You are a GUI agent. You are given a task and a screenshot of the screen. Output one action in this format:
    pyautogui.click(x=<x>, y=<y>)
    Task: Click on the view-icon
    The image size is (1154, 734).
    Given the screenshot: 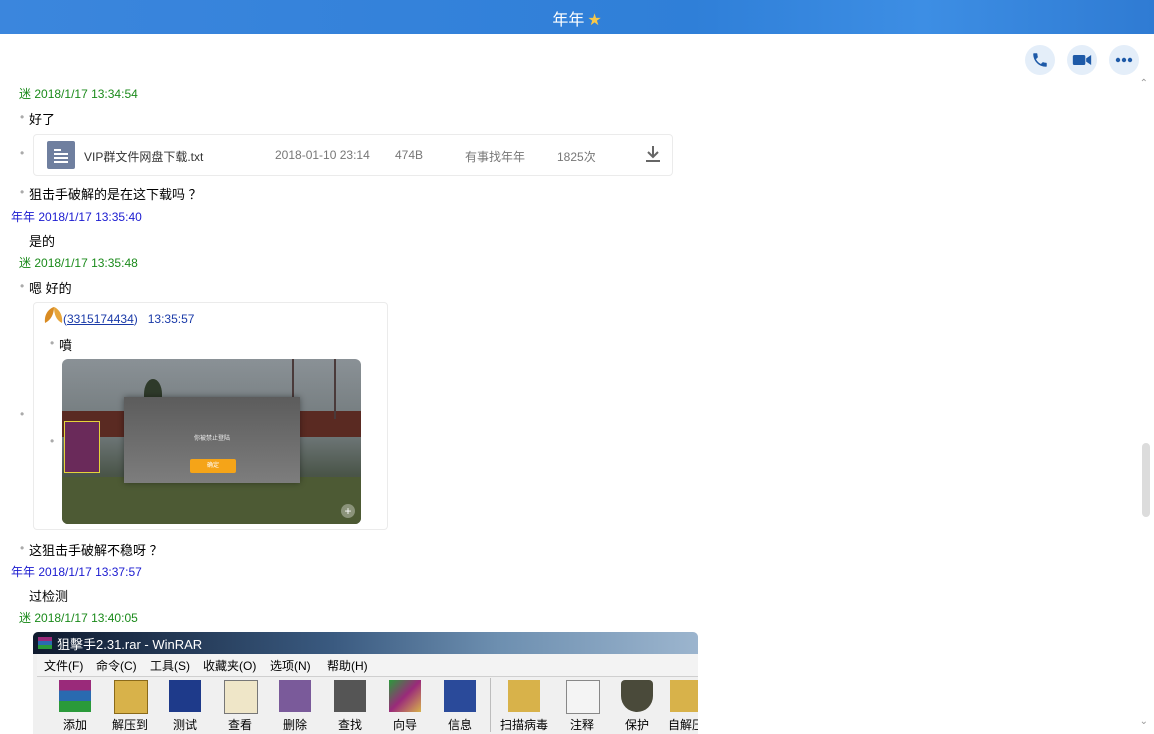 What is the action you would take?
    pyautogui.click(x=241, y=697)
    